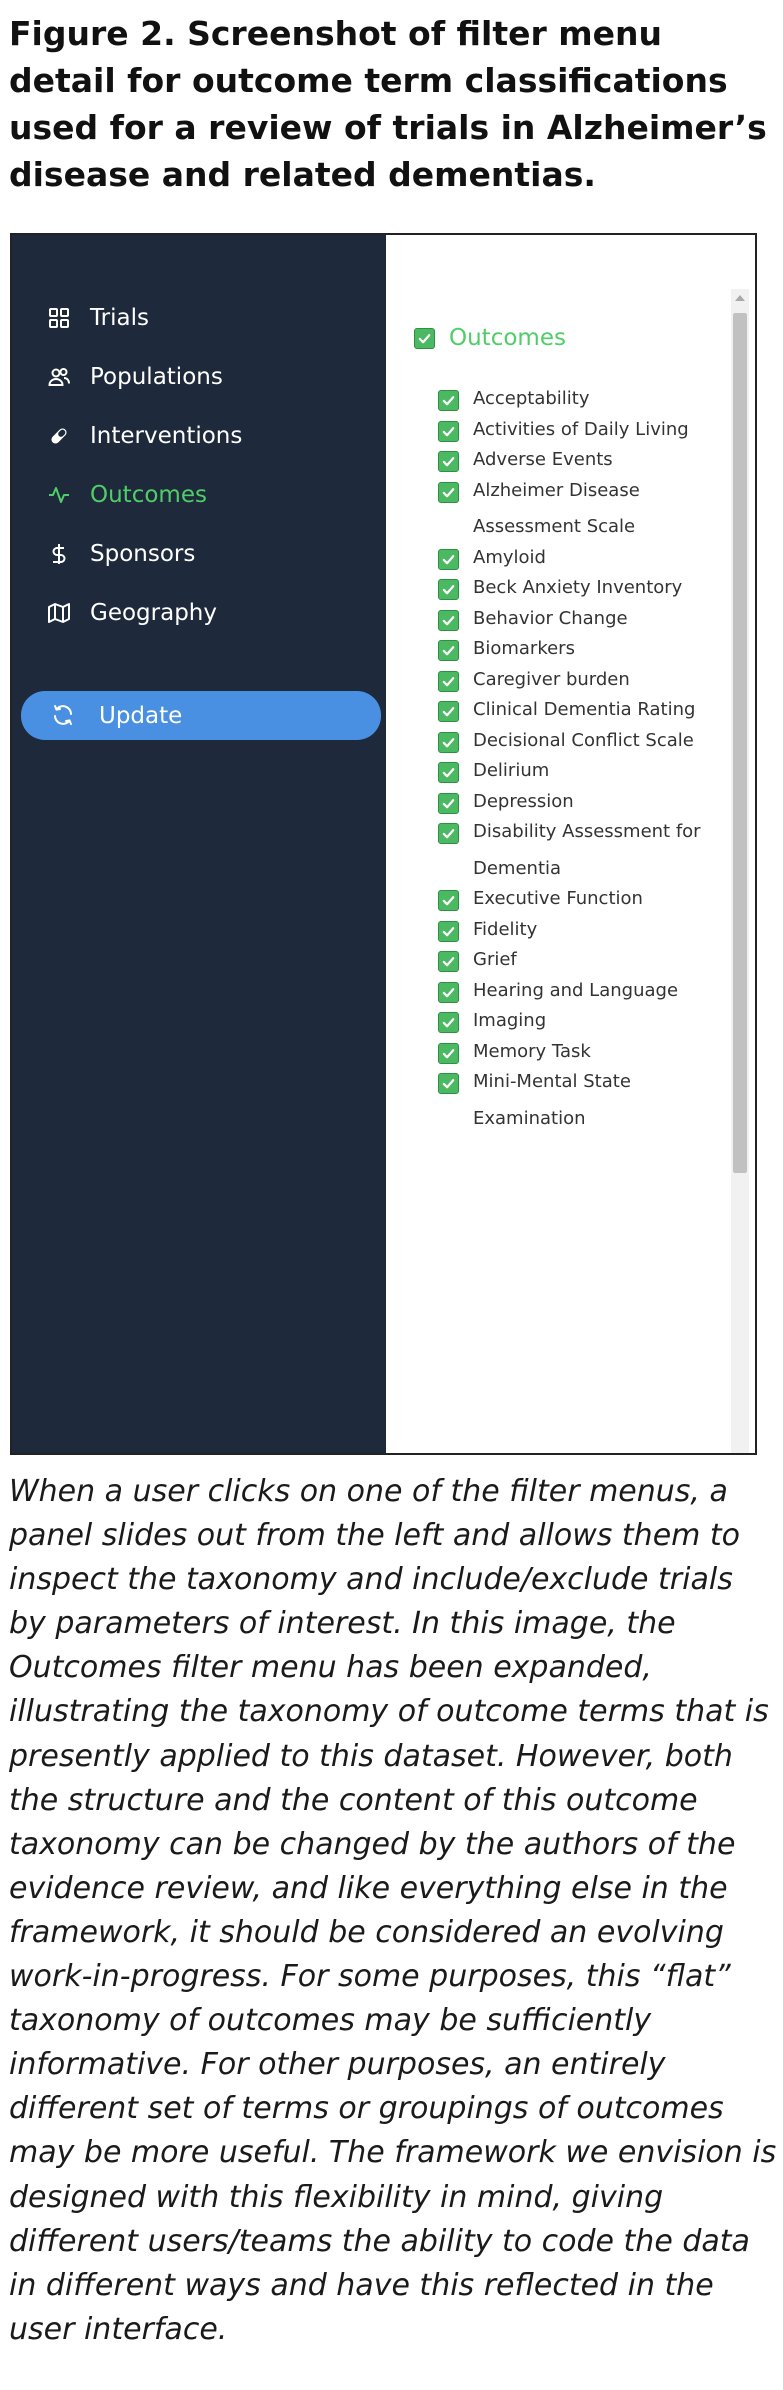  I want to click on update-button: Update, so click(201, 715).